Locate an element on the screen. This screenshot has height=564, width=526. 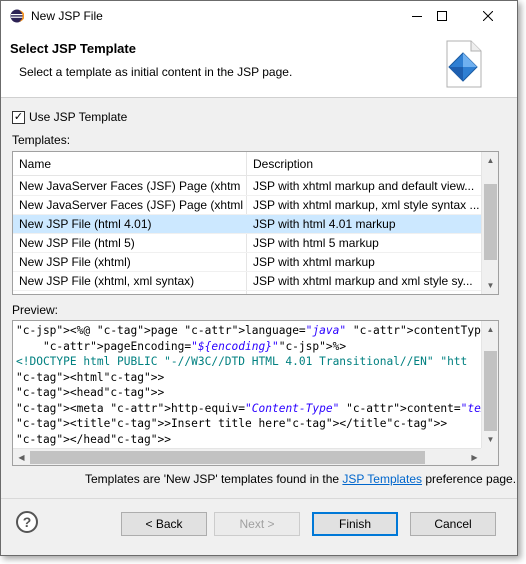
window-title: New JSP File is located at coordinates (67, 16).